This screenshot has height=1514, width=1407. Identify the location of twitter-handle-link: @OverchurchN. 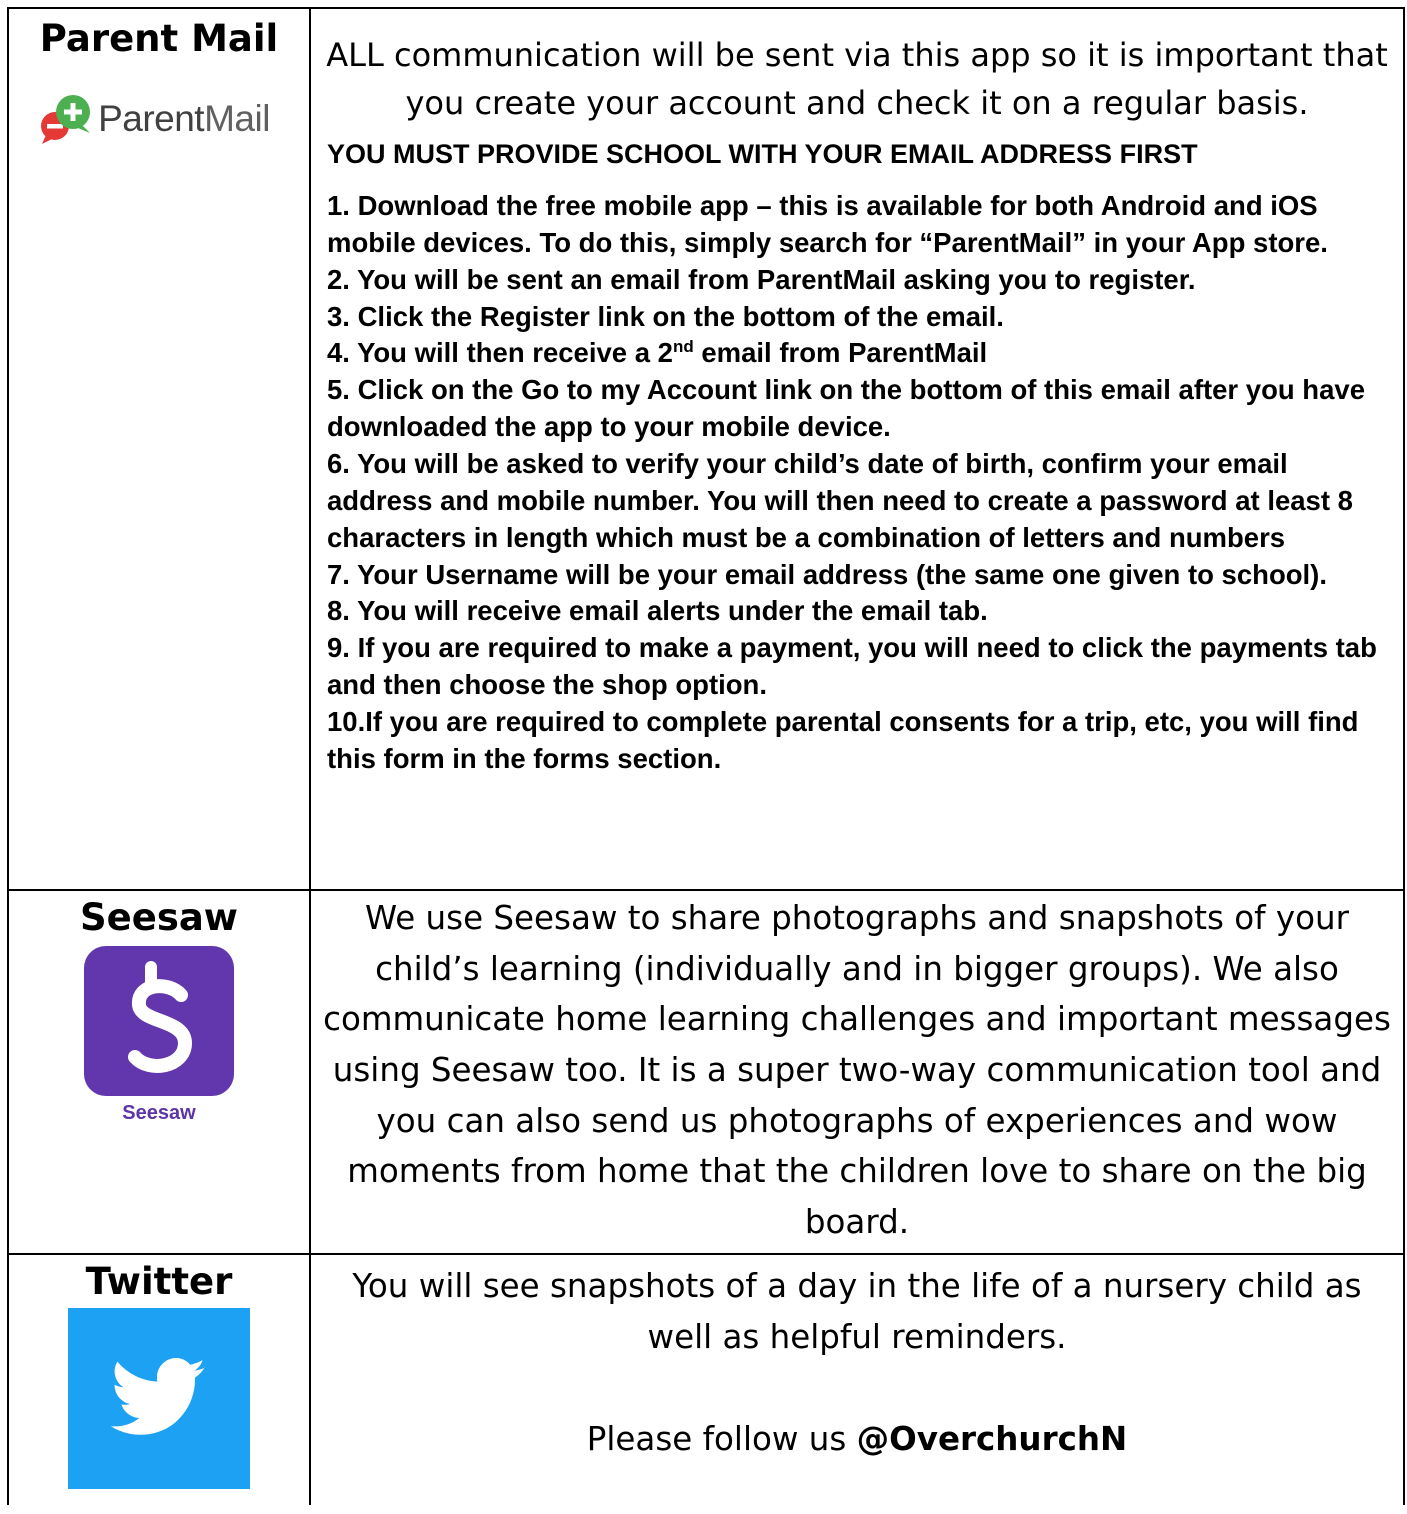
(992, 1439).